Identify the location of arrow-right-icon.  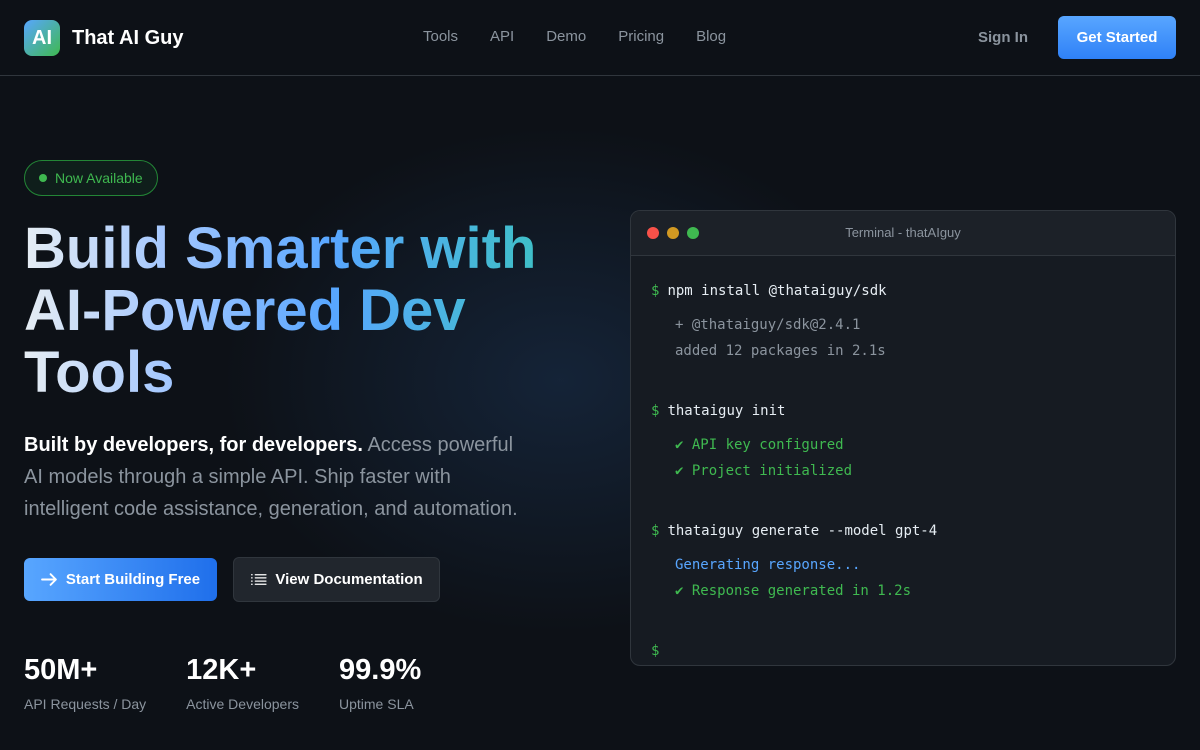
(49, 579).